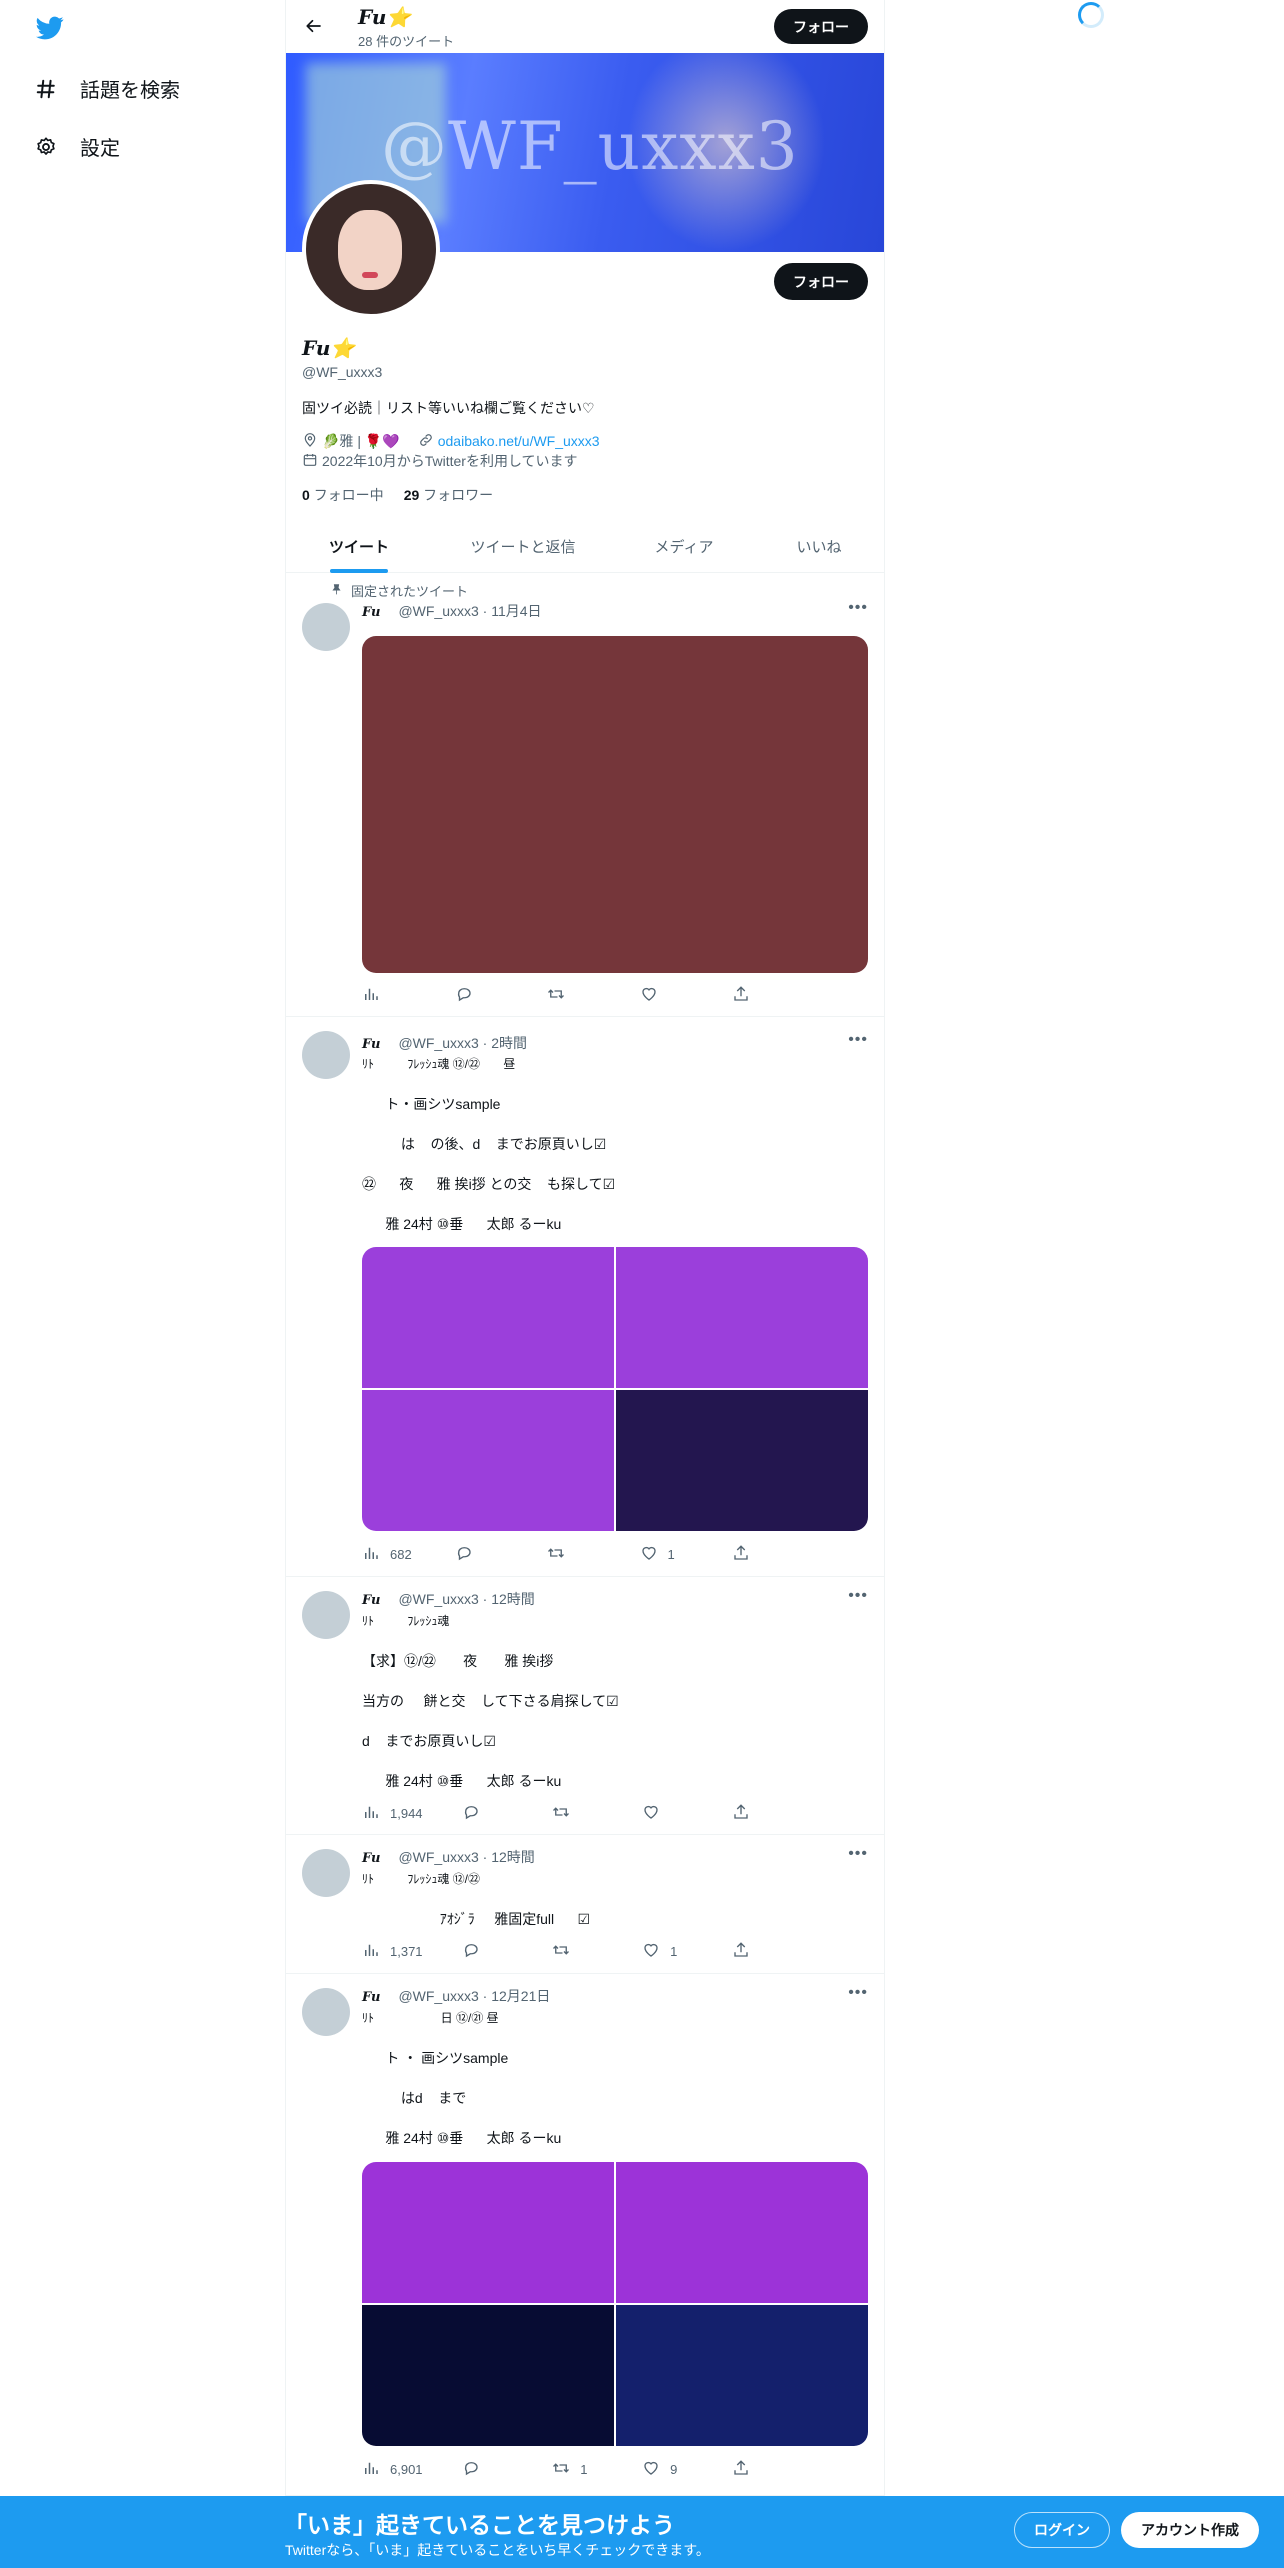 The image size is (1284, 2568). I want to click on views-button, so click(387, 995).